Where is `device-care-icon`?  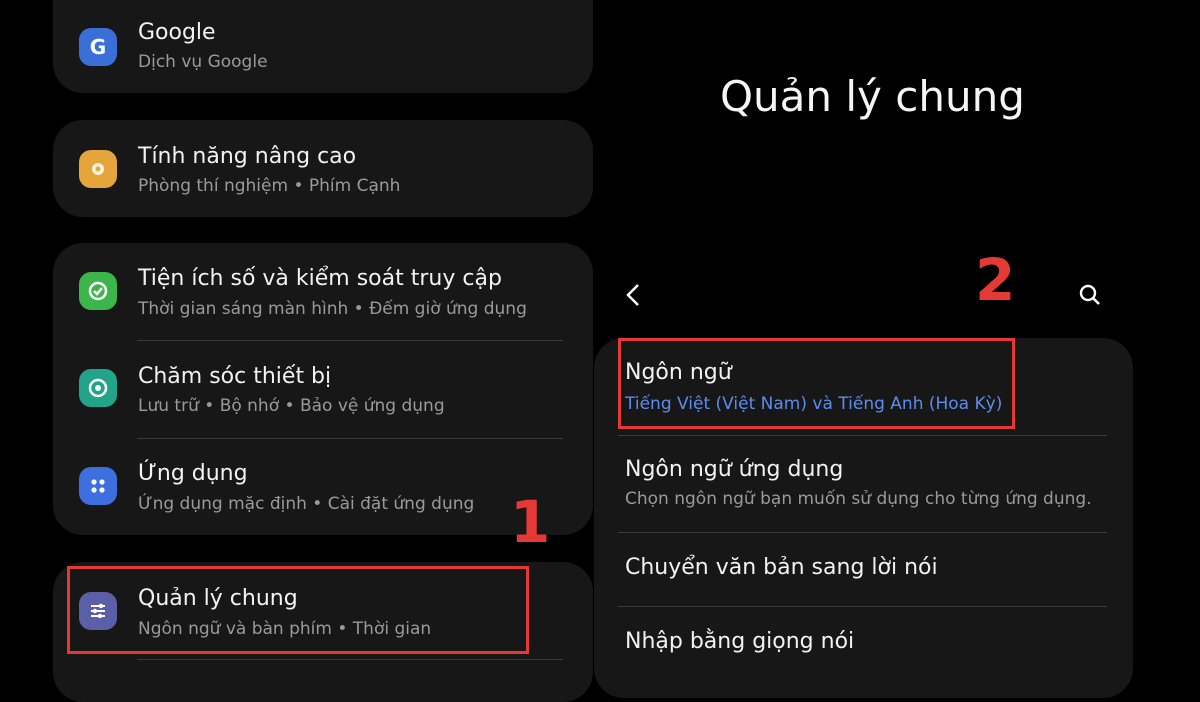 device-care-icon is located at coordinates (98, 388).